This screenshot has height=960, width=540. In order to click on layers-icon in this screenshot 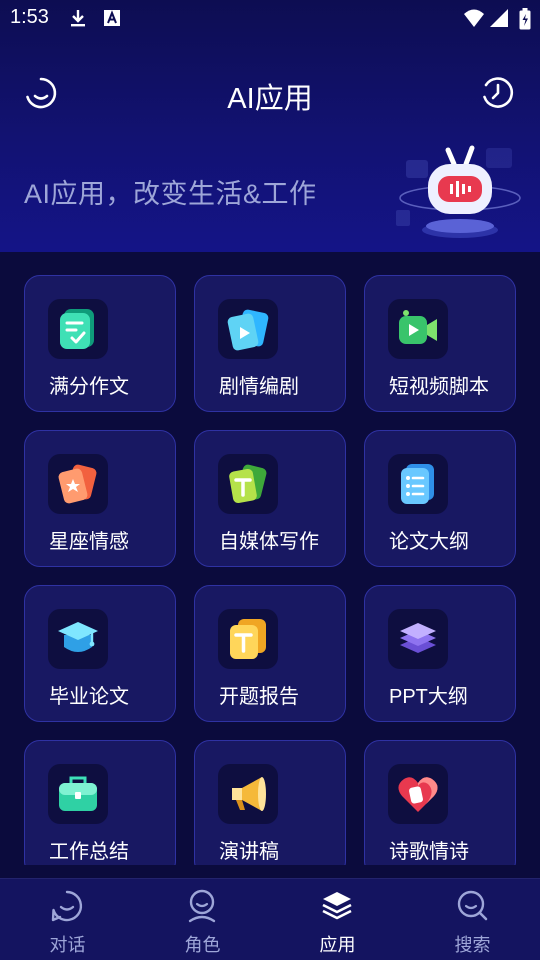, I will do `click(418, 638)`.